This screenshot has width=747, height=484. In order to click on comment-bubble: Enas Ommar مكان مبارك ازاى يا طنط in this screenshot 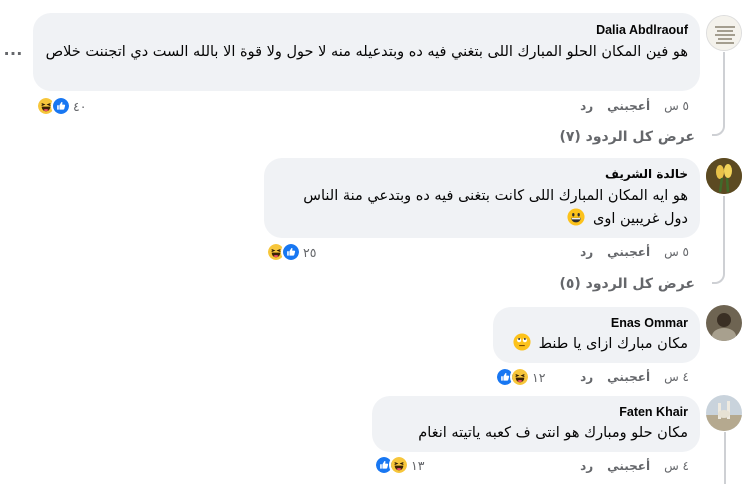, I will do `click(596, 335)`.